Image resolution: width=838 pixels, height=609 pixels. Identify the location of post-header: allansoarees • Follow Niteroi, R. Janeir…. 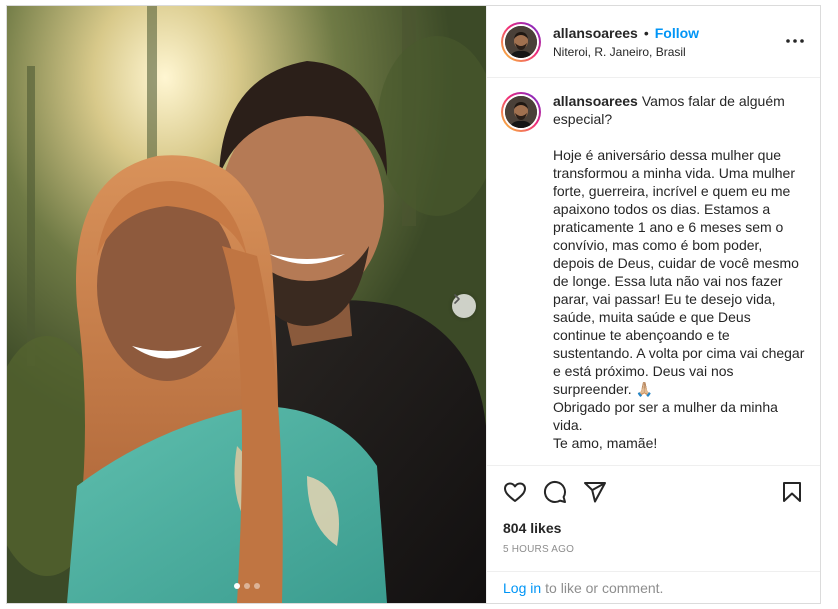
(653, 42).